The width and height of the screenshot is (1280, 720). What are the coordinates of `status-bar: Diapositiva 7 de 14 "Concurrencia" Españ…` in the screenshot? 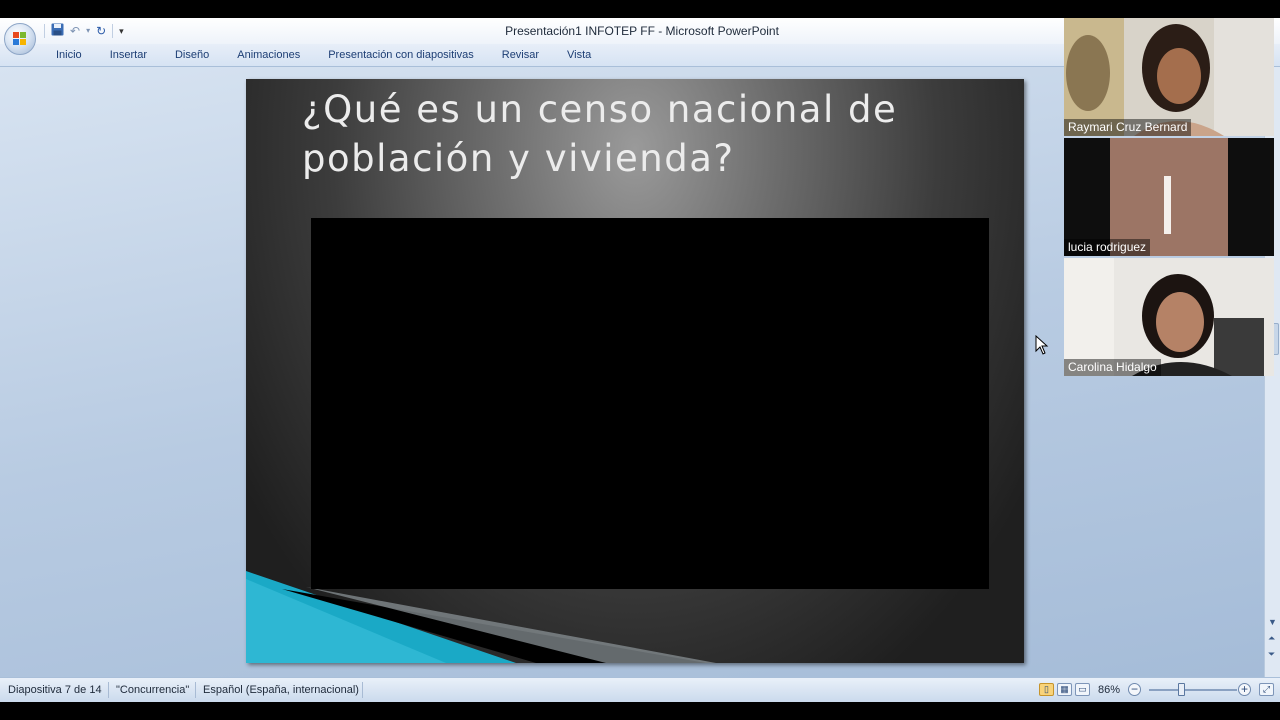 It's located at (640, 689).